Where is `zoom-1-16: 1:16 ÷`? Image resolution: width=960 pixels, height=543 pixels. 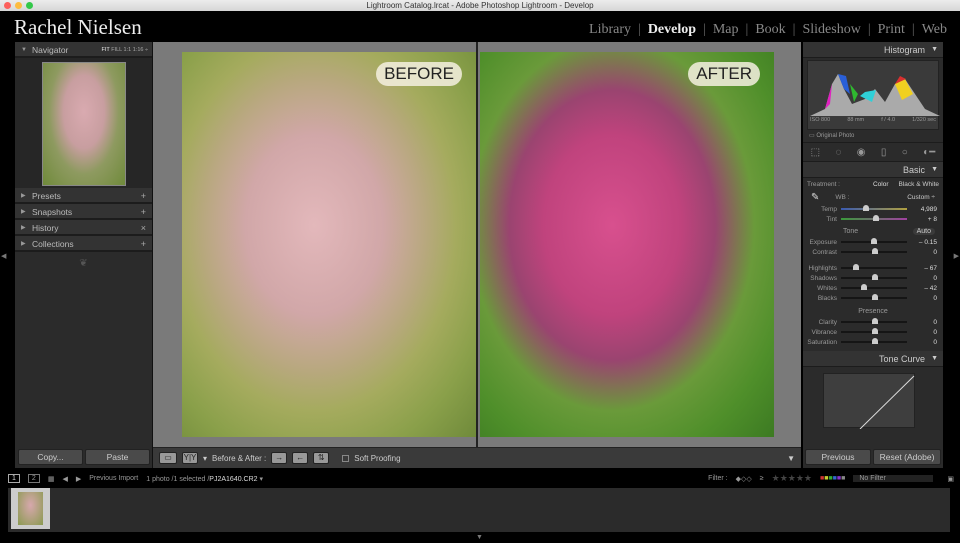 zoom-1-16: 1:16 ÷ is located at coordinates (140, 50).